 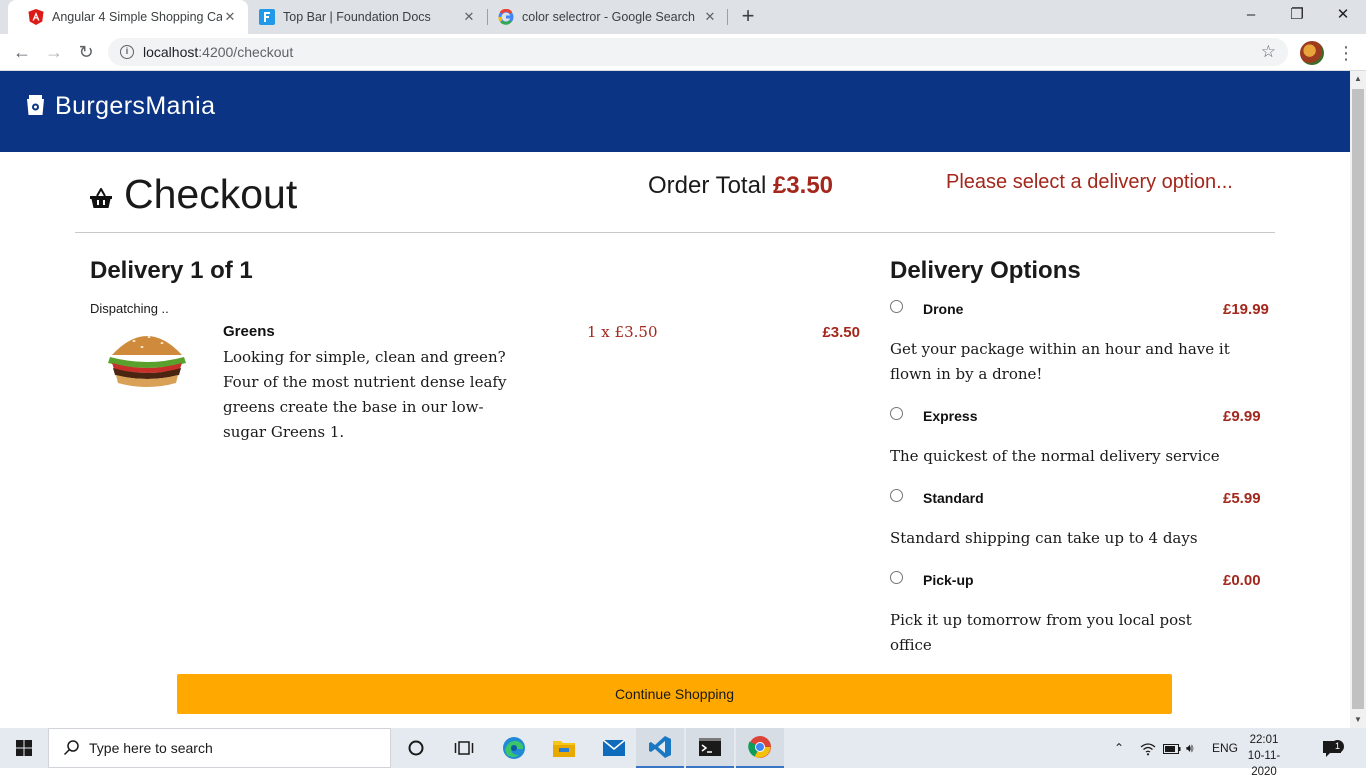 What do you see at coordinates (608, 17) in the screenshot?
I see `tab-title: color selectror - Google Search` at bounding box center [608, 17].